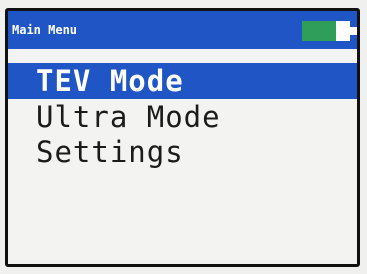 The image size is (367, 274). Describe the element at coordinates (353, 31) in the screenshot. I see `battery-tip` at that location.